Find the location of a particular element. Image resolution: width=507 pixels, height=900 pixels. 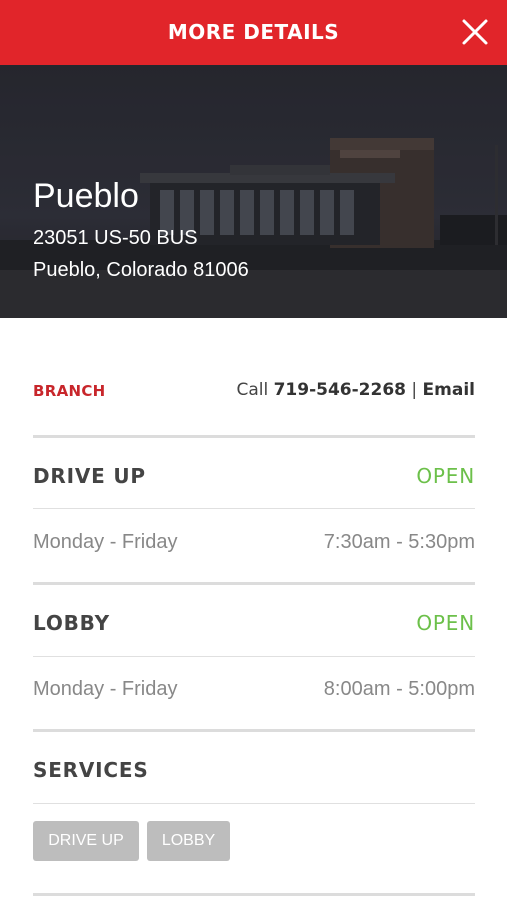

page-title: MORE DETAILS is located at coordinates (253, 32).